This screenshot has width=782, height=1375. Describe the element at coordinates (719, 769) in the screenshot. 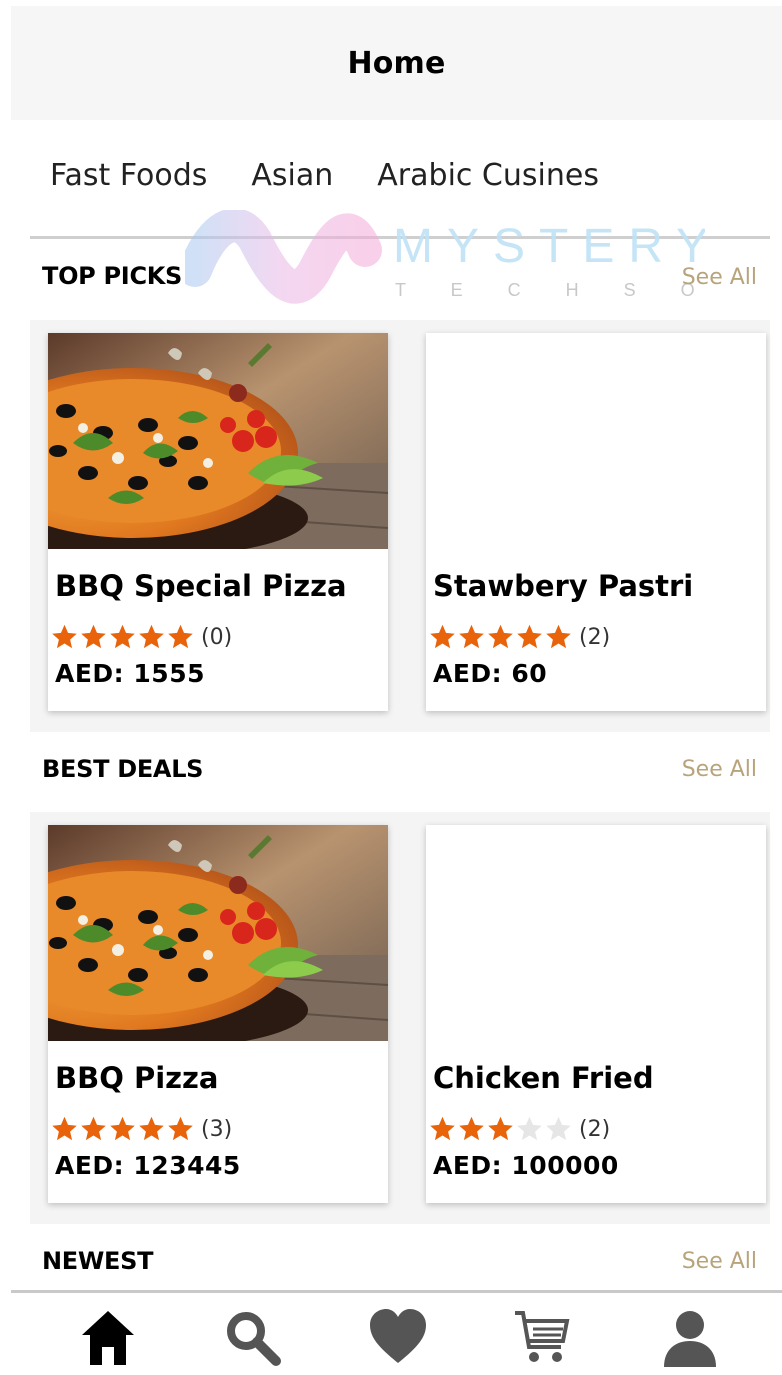

I see `see-all-best-deals-link: See All` at that location.